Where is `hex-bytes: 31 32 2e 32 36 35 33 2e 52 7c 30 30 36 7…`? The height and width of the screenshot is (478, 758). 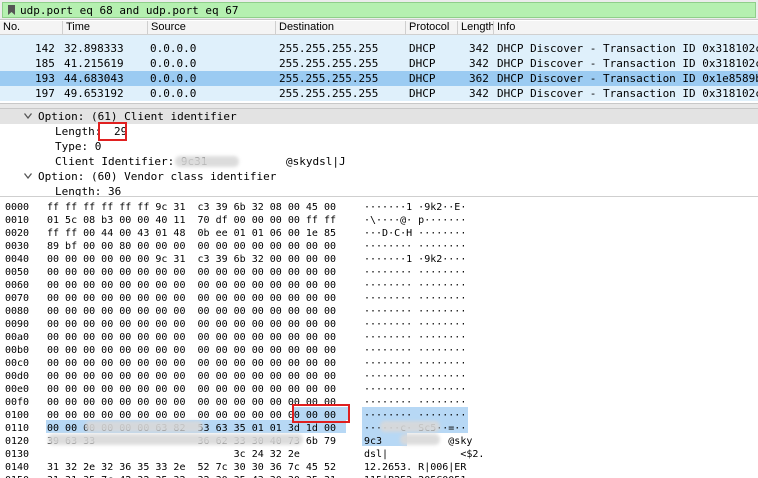
hex-bytes: 31 32 2e 32 36 35 33 2e 52 7c 30 30 36 7… is located at coordinates (191, 467).